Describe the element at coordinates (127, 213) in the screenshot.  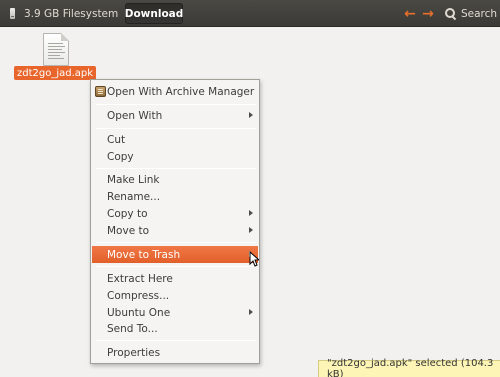
I see `menu-item-label: Copy to` at that location.